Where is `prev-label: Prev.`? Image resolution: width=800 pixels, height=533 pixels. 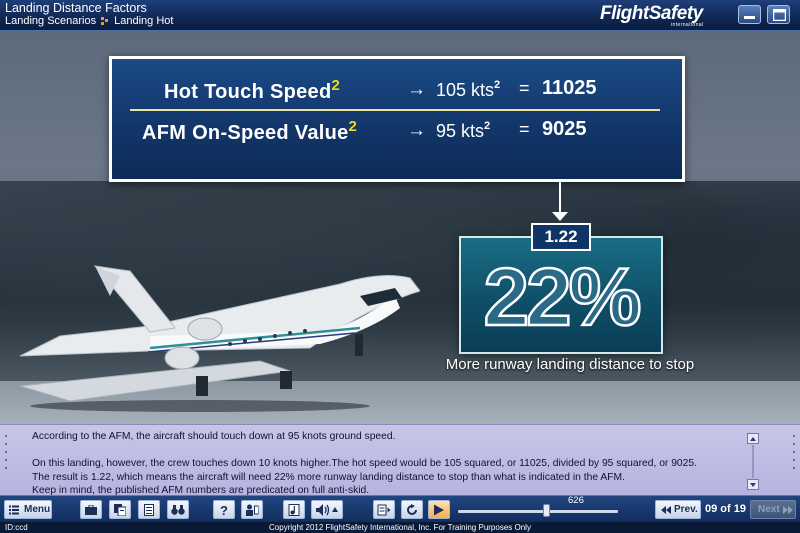
prev-label: Prev. is located at coordinates (686, 509).